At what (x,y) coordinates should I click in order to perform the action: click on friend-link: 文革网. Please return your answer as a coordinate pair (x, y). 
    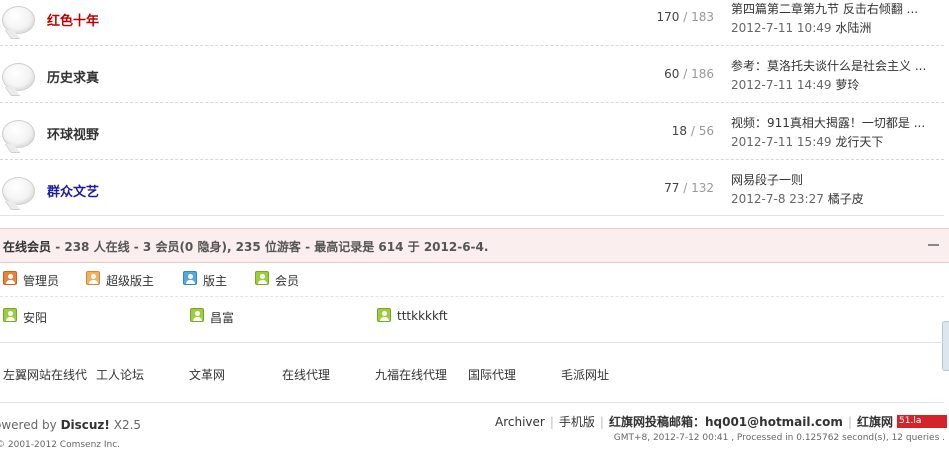
    Looking at the image, I should click on (207, 374).